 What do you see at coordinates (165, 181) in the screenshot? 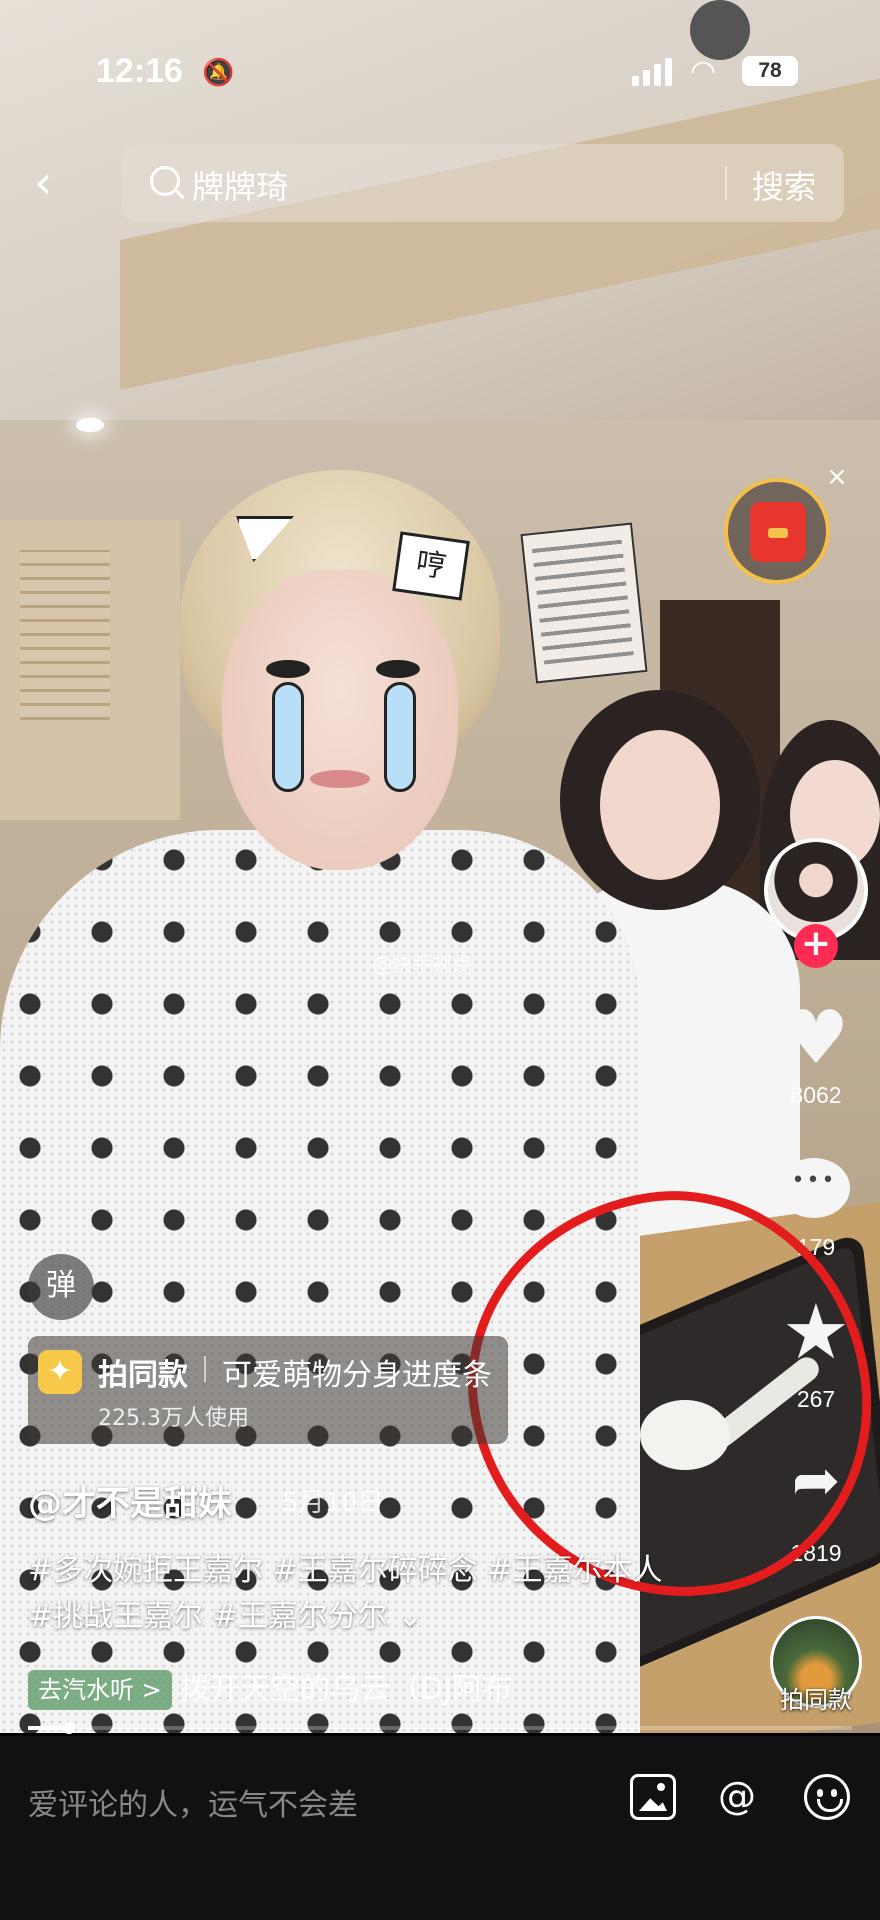
I see `search-icon` at bounding box center [165, 181].